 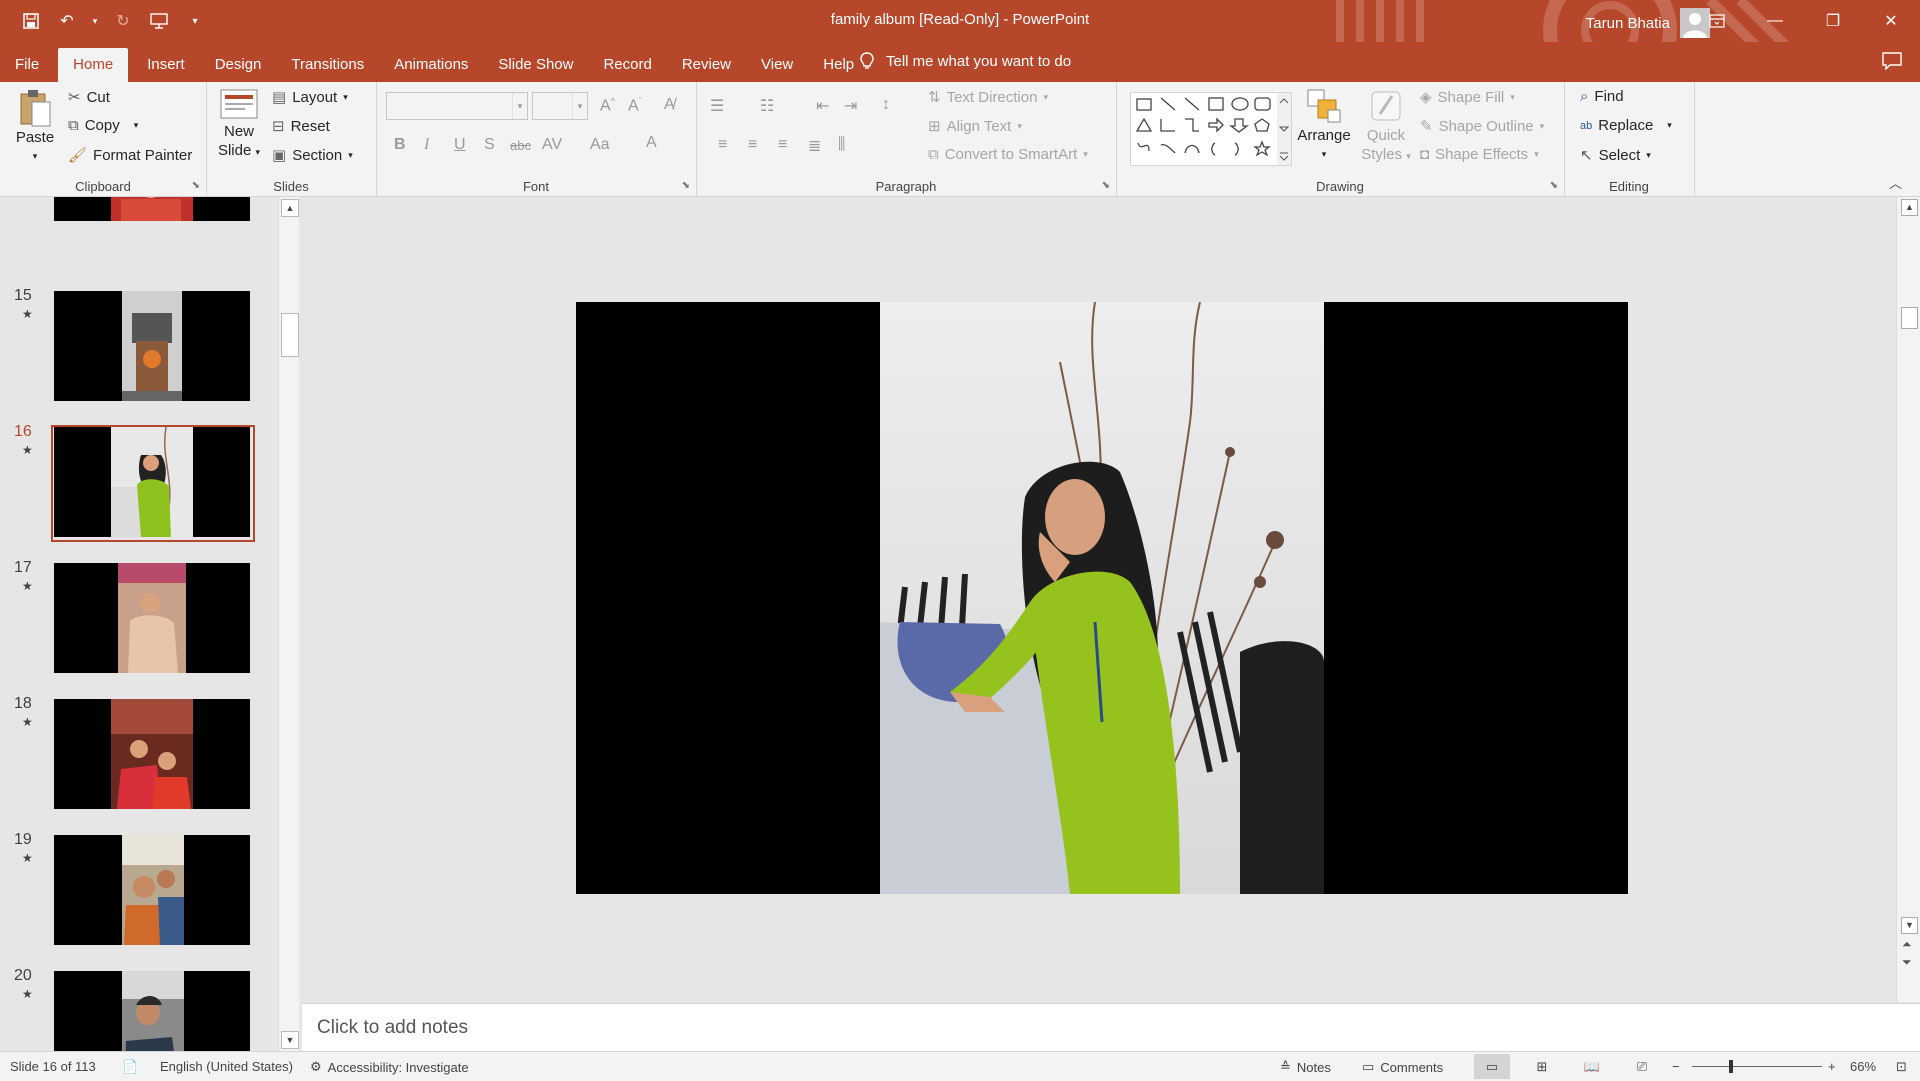 What do you see at coordinates (1111, 1027) in the screenshot?
I see `notes-pane: Click to add notes` at bounding box center [1111, 1027].